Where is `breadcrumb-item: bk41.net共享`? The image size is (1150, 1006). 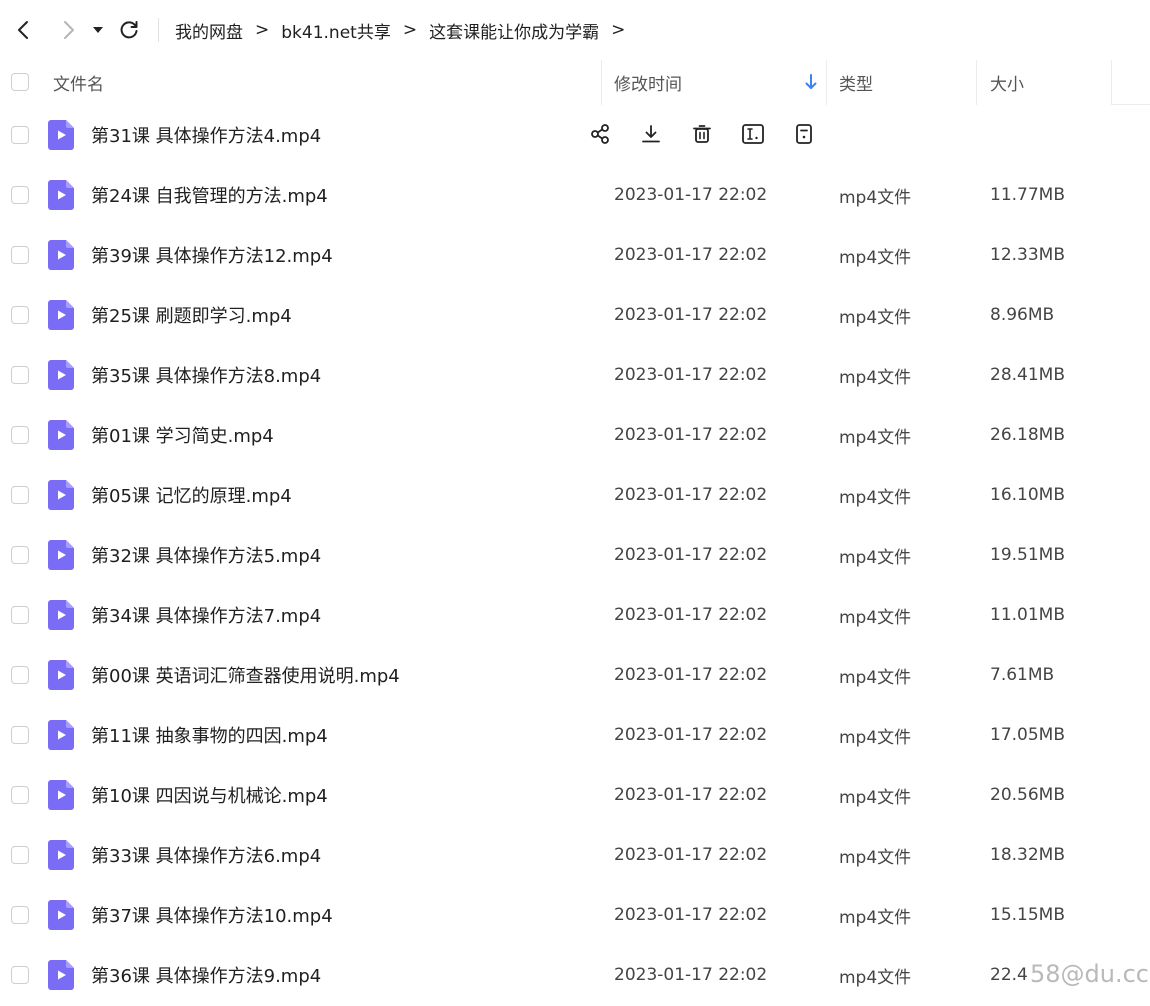
breadcrumb-item: bk41.net共享 is located at coordinates (336, 30).